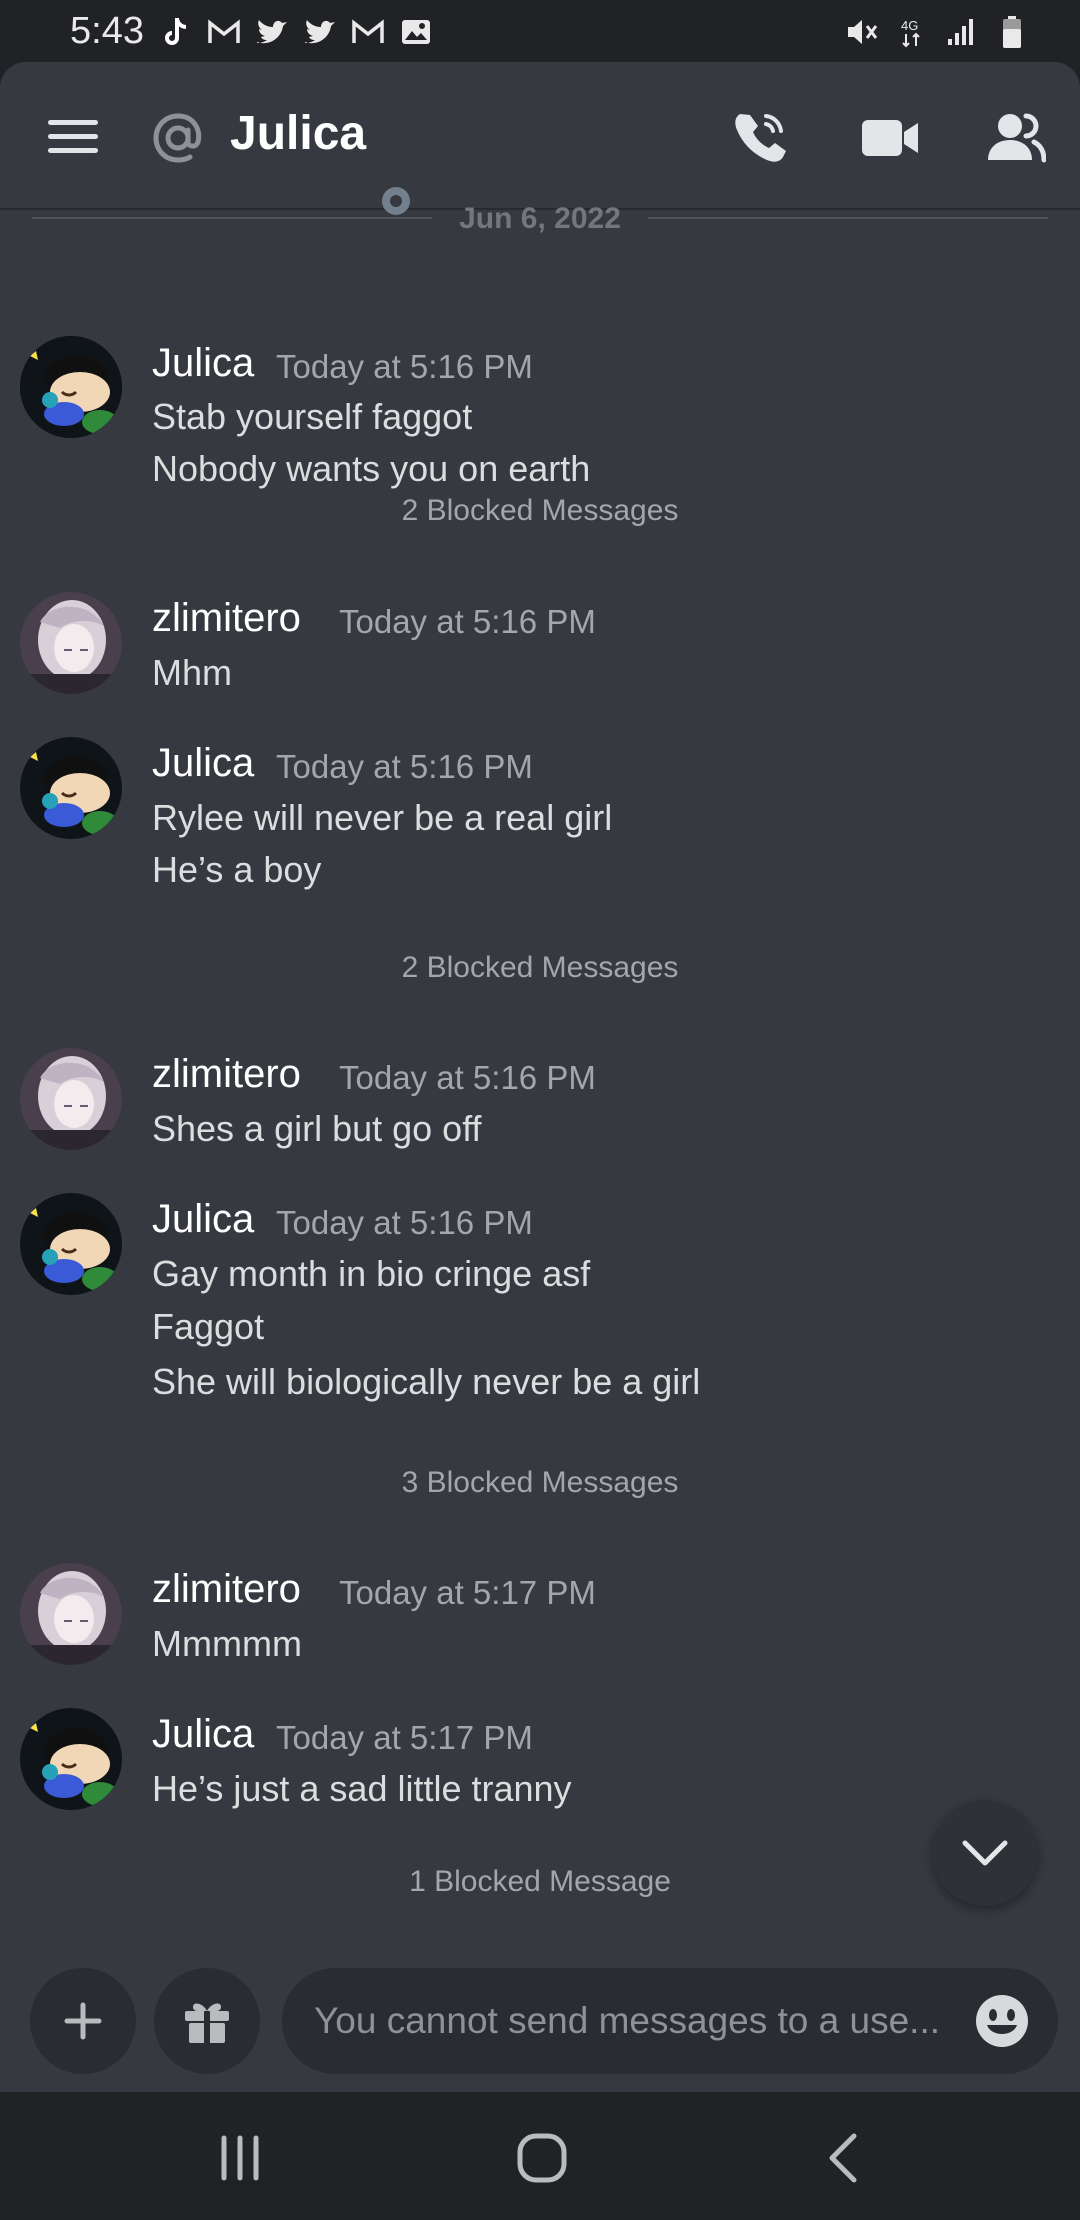  I want to click on date-divider-label: Jun 6, 2022, so click(540, 218).